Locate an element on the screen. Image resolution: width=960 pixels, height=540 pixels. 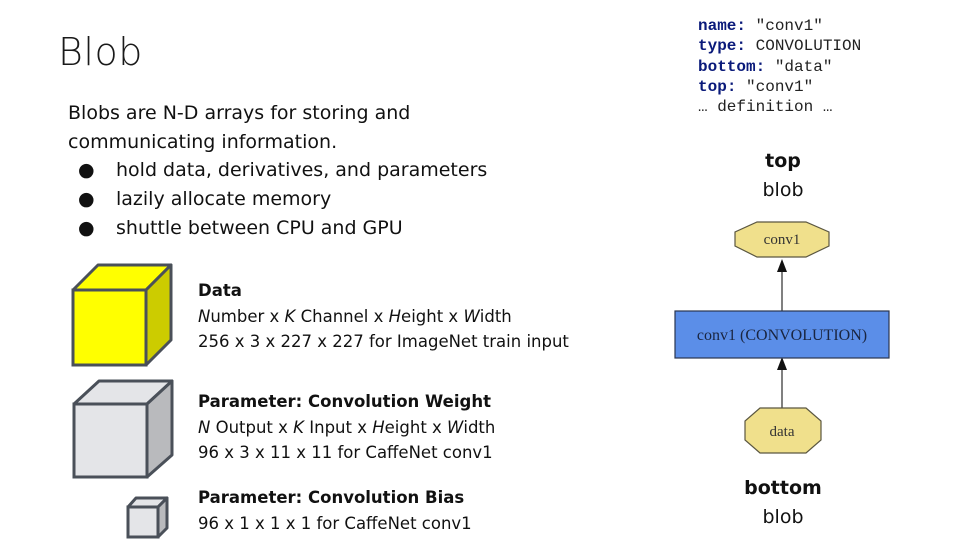
layer-node: conv1 (CONVOLUTION) is located at coordinates (782, 334).